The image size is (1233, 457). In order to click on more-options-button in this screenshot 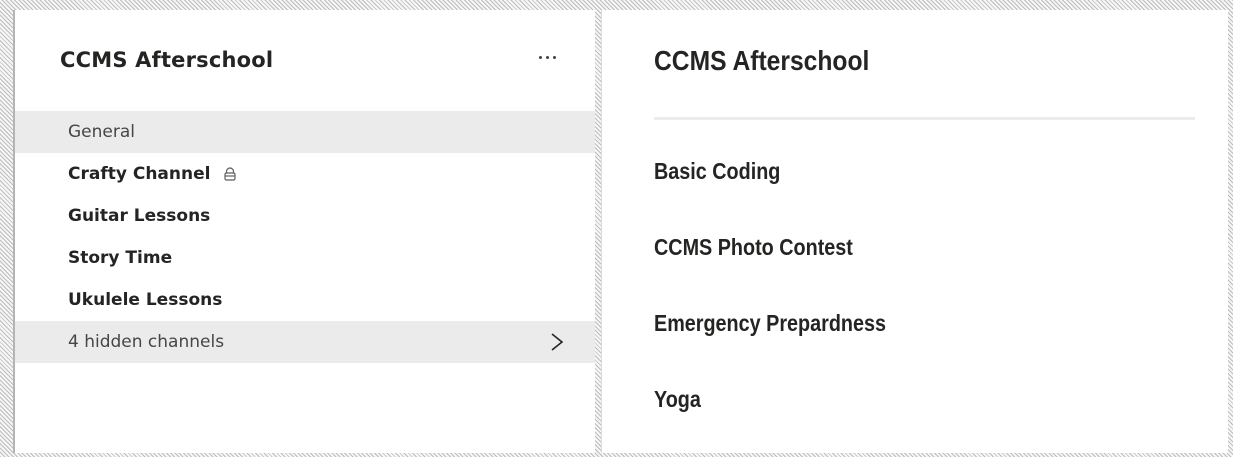, I will do `click(547, 57)`.